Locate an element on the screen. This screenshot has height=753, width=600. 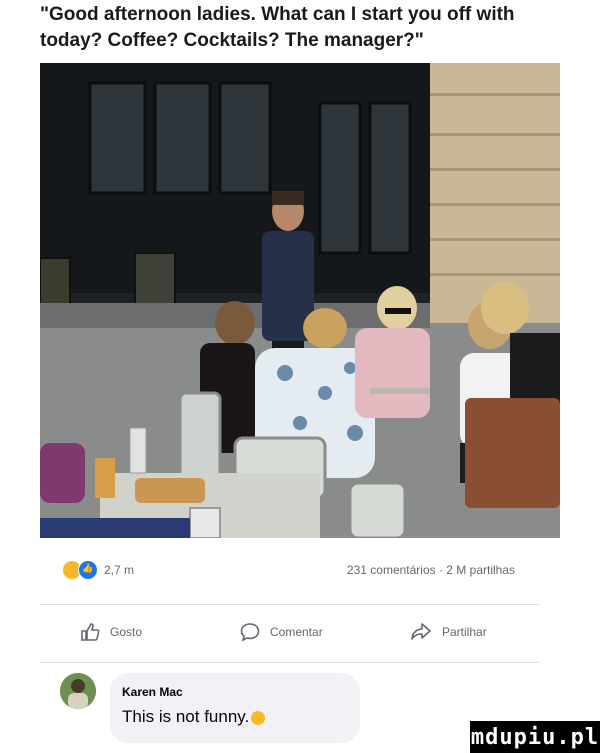
actions-divider is located at coordinates (290, 662).